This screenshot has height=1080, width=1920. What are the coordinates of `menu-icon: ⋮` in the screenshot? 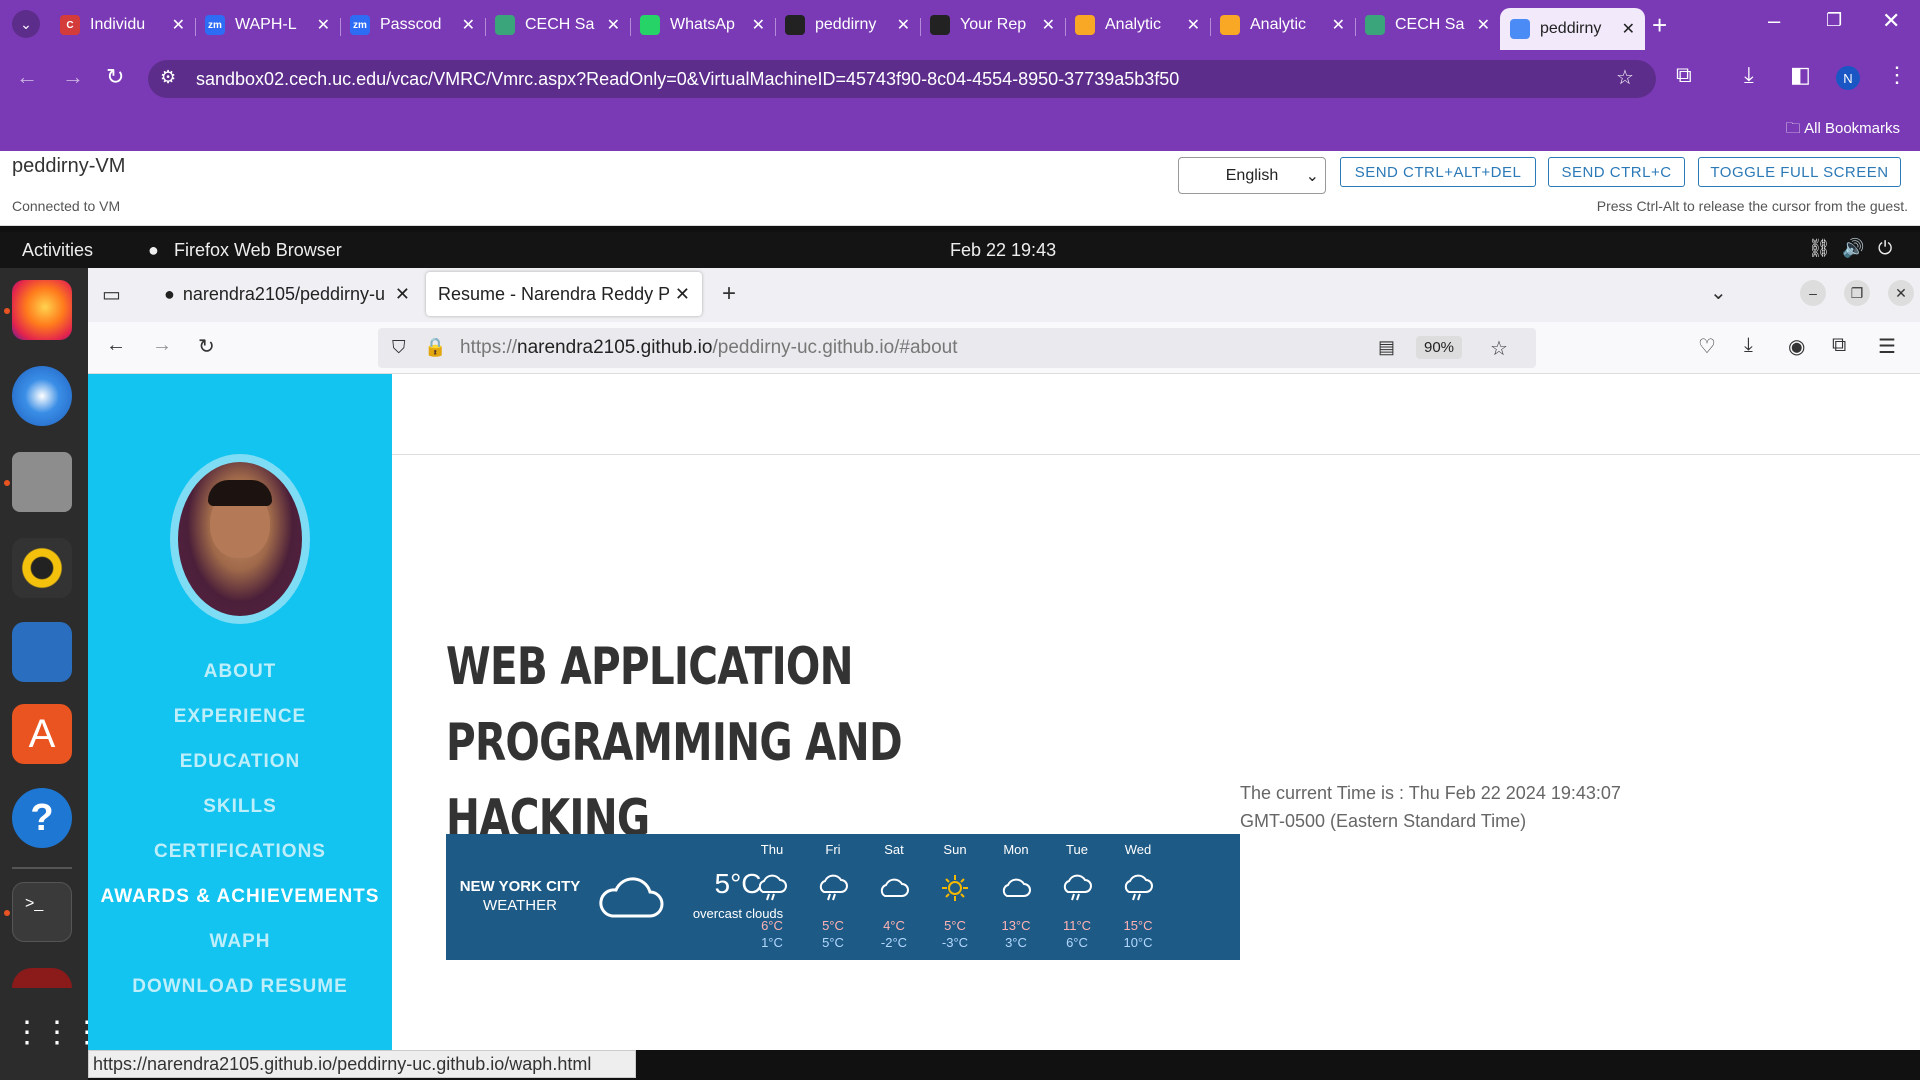 It's located at (1897, 75).